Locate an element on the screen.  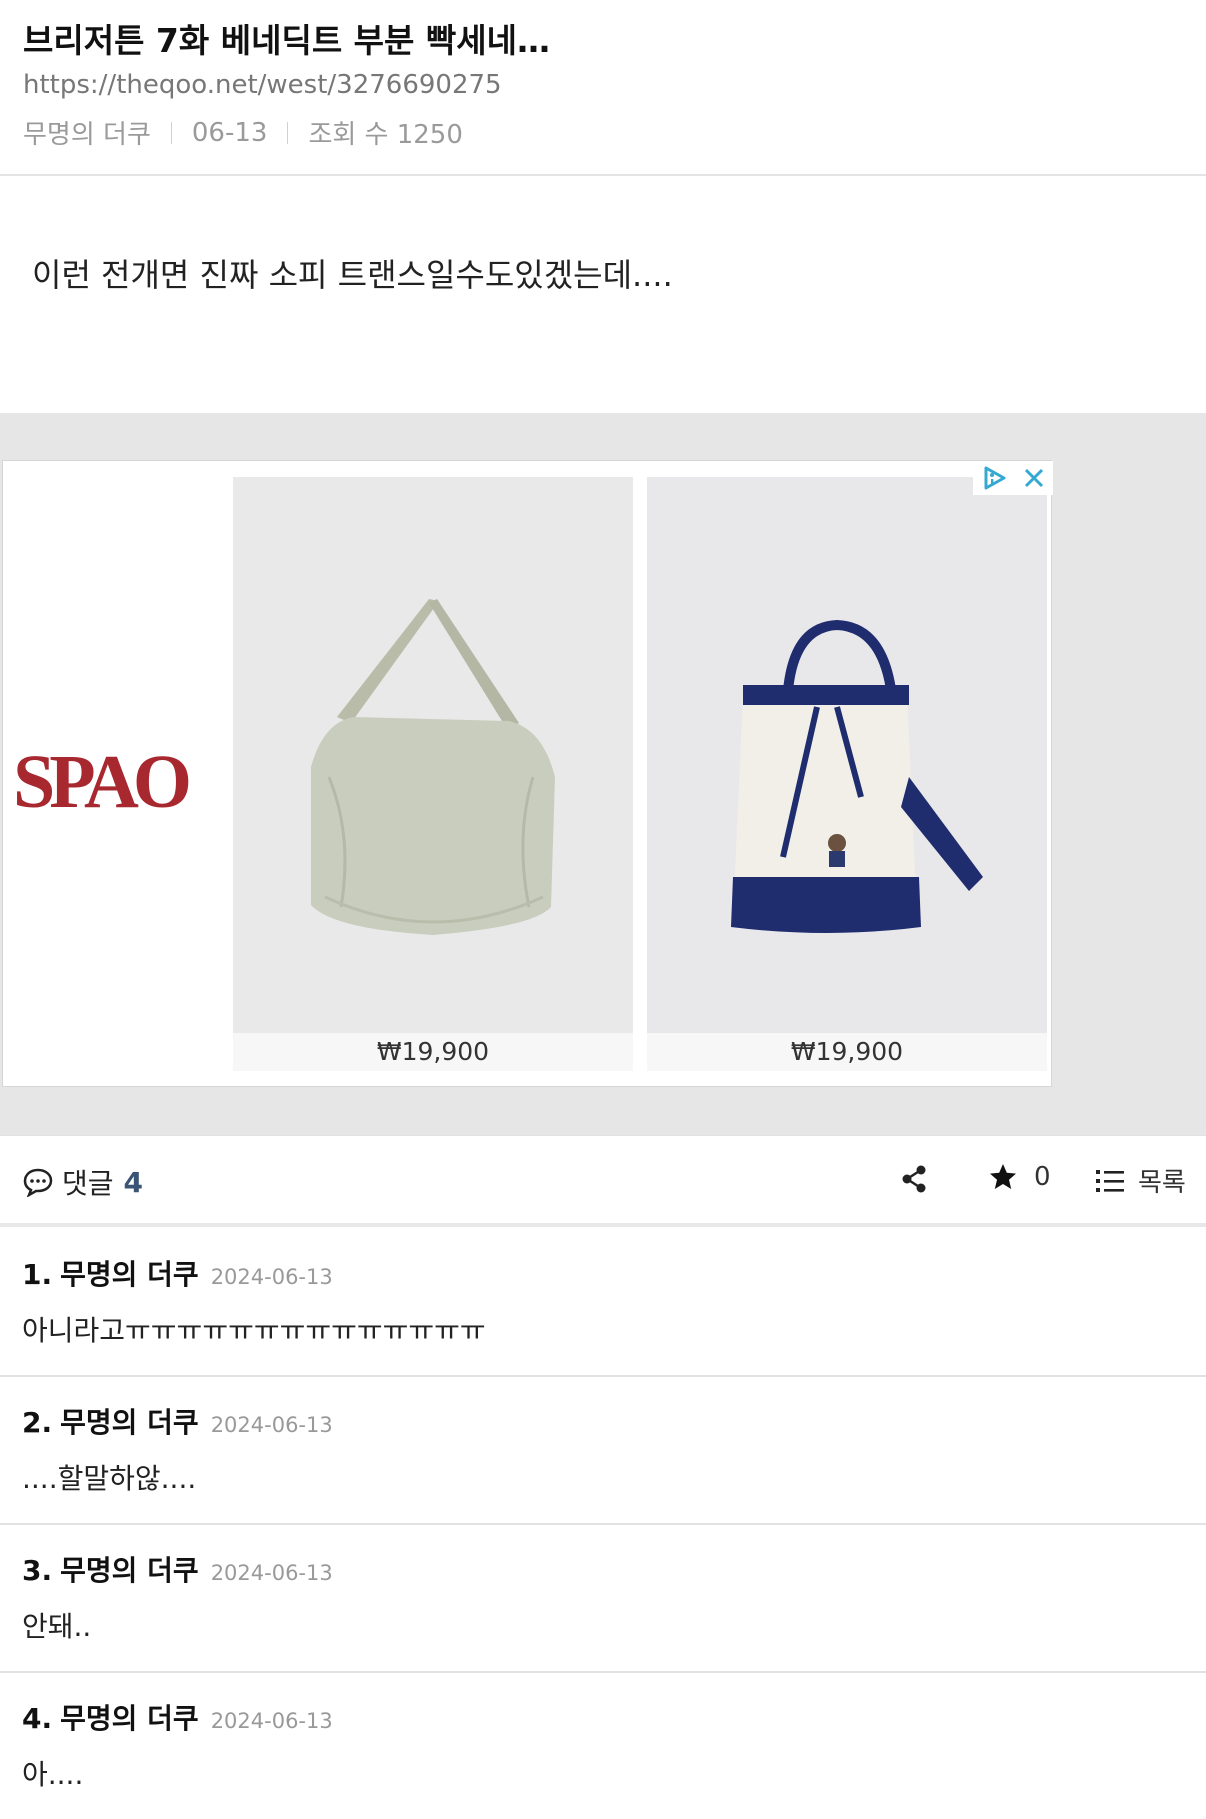
comment-number: 2. is located at coordinates (37, 1422).